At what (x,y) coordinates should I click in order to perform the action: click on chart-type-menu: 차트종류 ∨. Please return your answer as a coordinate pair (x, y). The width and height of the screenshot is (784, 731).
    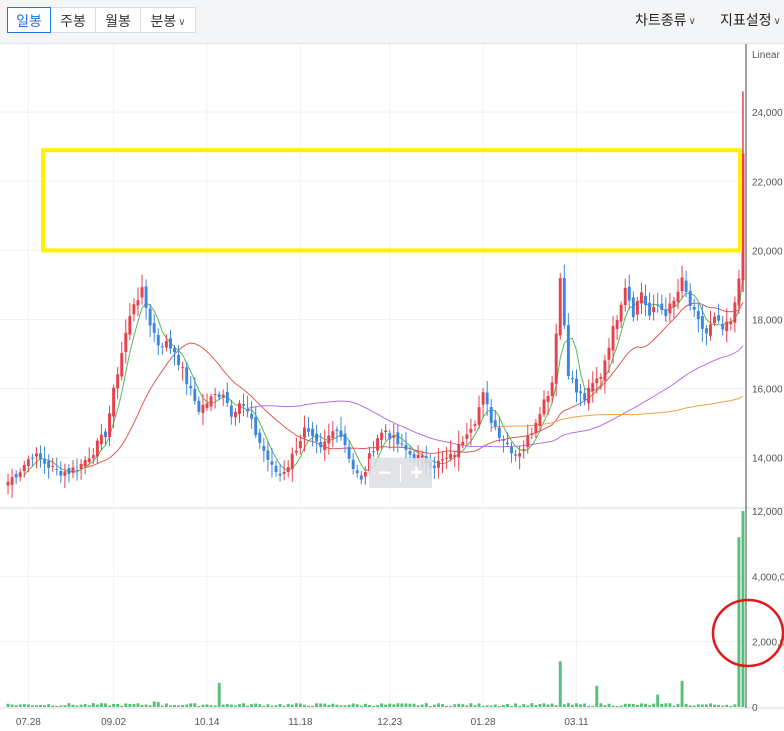
    Looking at the image, I should click on (665, 20).